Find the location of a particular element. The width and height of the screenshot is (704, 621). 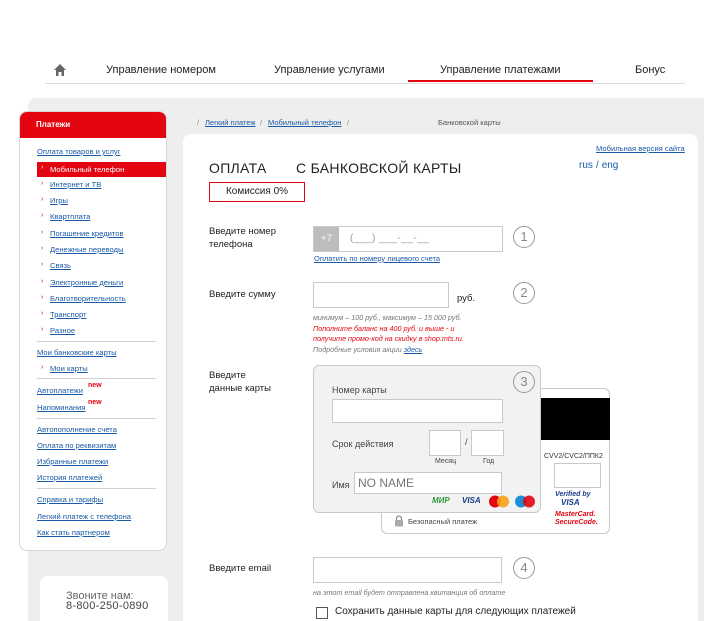

sidebar-item-charity: › Благотворительность is located at coordinates (83, 298).